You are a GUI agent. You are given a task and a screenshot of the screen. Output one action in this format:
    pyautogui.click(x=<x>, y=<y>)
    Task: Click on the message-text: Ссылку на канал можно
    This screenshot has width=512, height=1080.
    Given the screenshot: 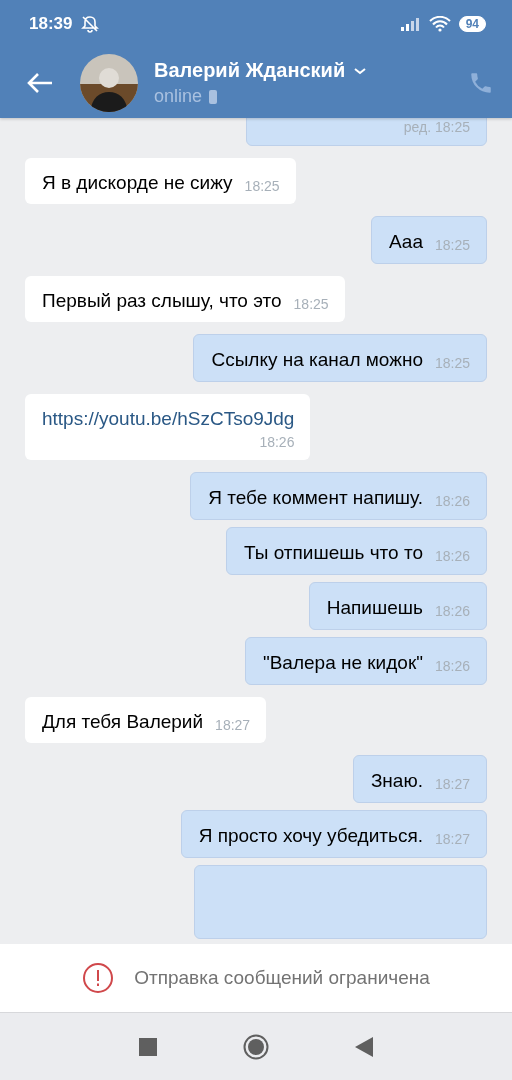 What is the action you would take?
    pyautogui.click(x=317, y=360)
    